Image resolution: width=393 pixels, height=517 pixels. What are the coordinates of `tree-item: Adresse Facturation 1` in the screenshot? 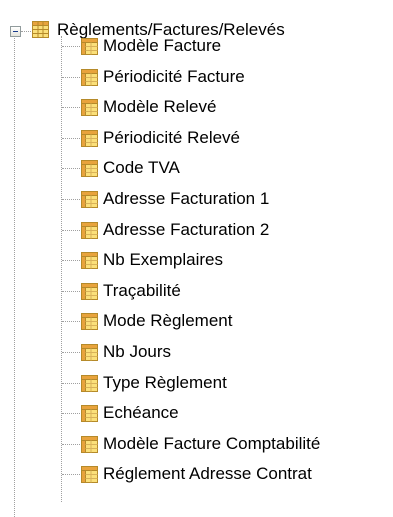 It's located at (196, 199).